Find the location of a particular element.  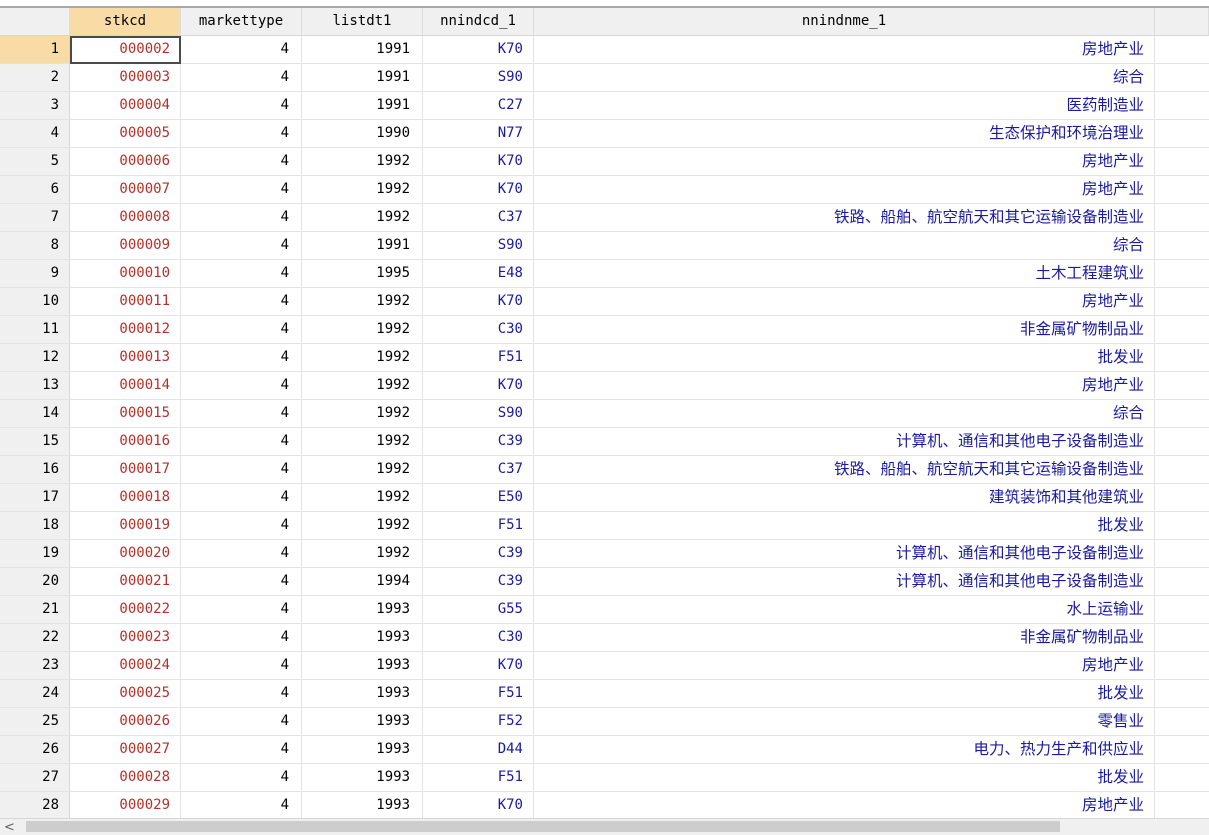

cell-nnindcd-1: C30 is located at coordinates (478, 330).